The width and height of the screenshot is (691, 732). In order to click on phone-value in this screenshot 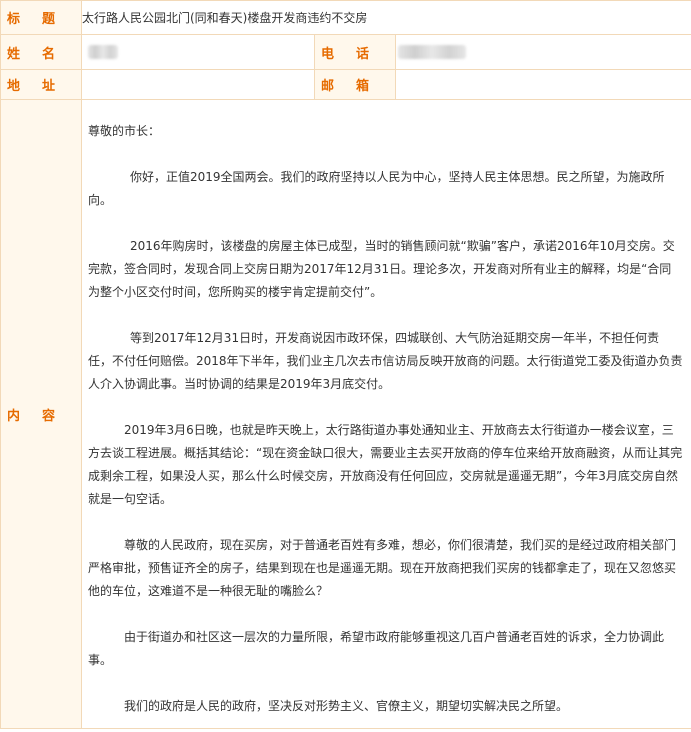, I will do `click(542, 52)`.